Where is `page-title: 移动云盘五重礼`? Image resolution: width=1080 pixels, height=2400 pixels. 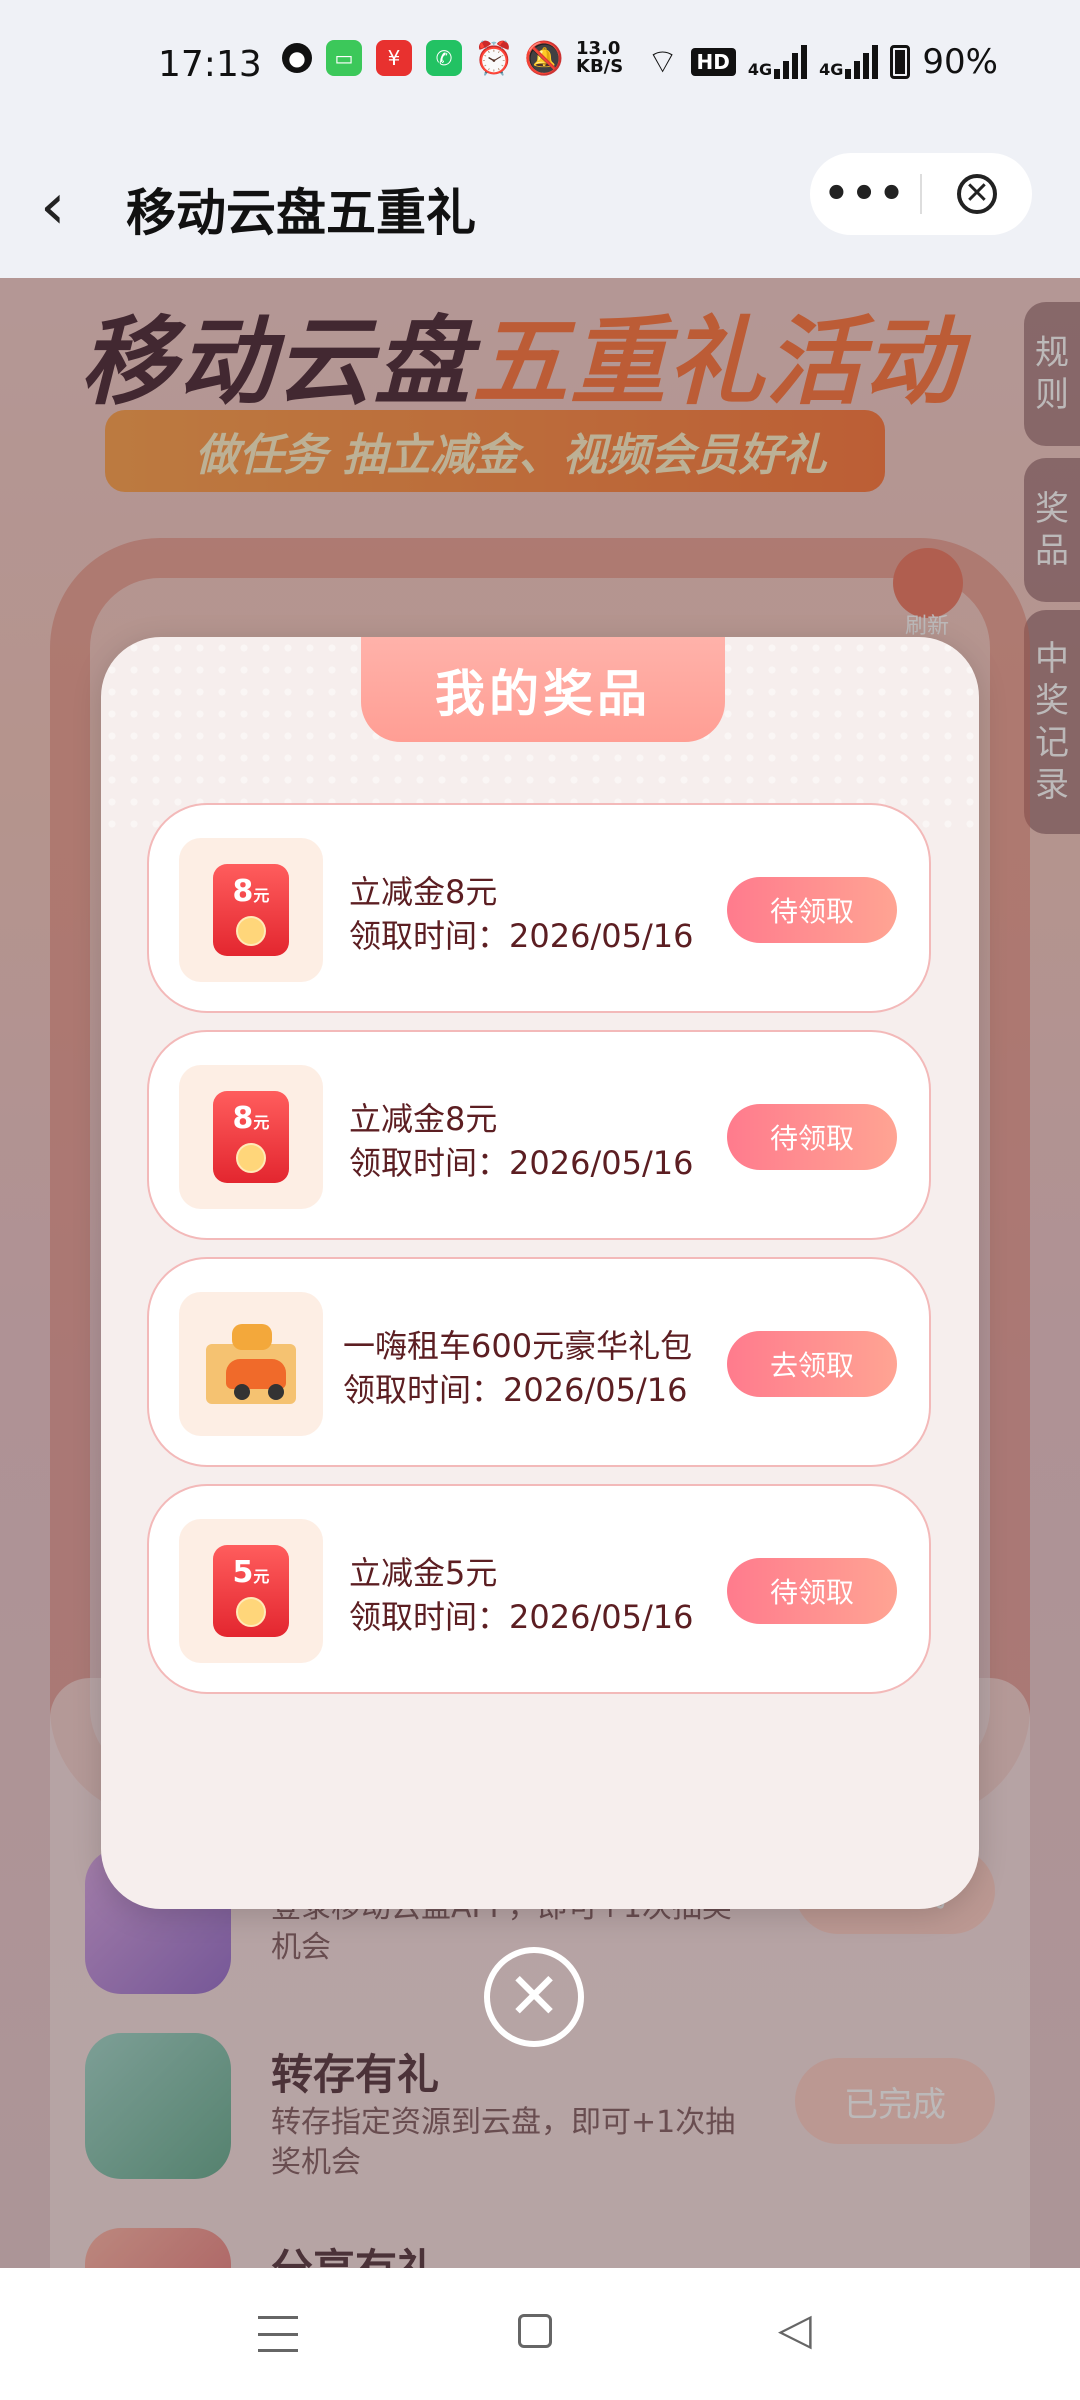
page-title: 移动云盘五重礼 is located at coordinates (301, 213).